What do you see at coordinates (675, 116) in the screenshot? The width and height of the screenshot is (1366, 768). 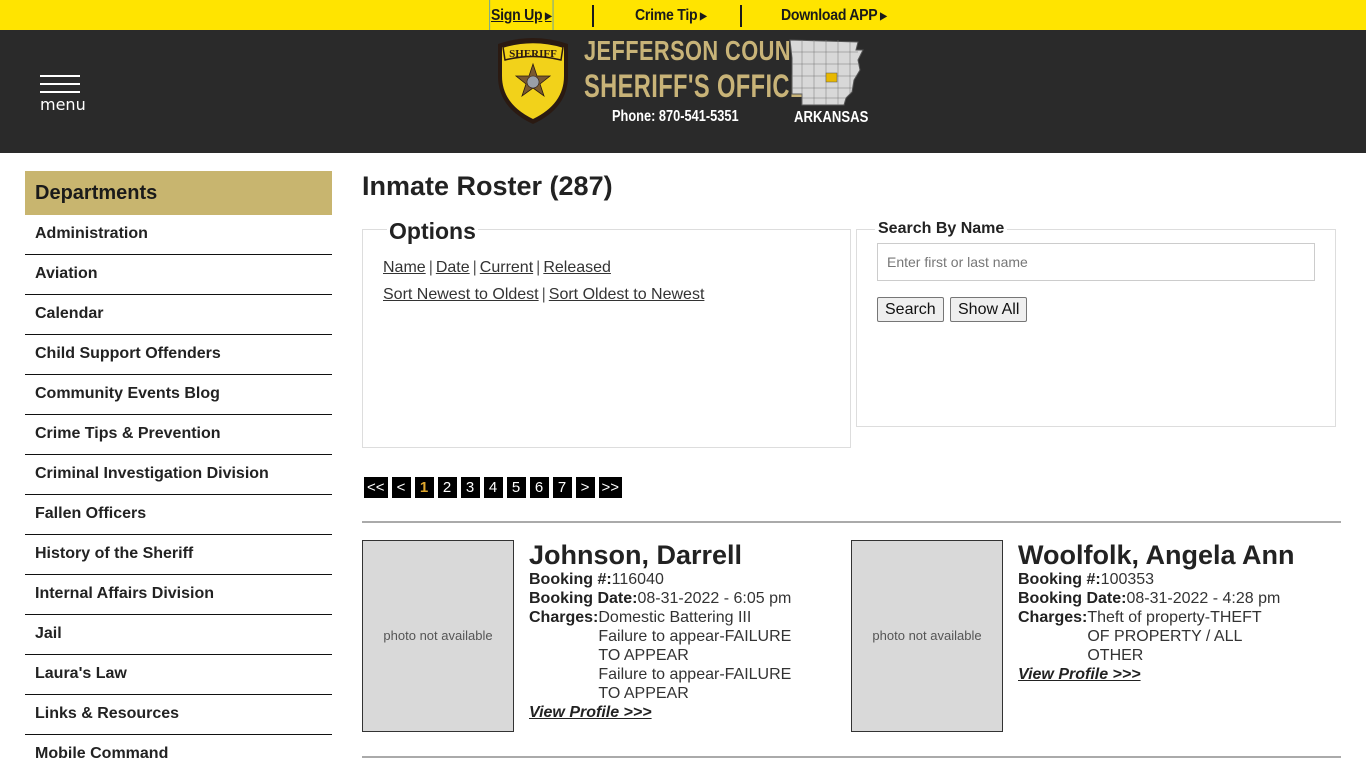 I see `phone-number: Phone: 870-541-5351` at bounding box center [675, 116].